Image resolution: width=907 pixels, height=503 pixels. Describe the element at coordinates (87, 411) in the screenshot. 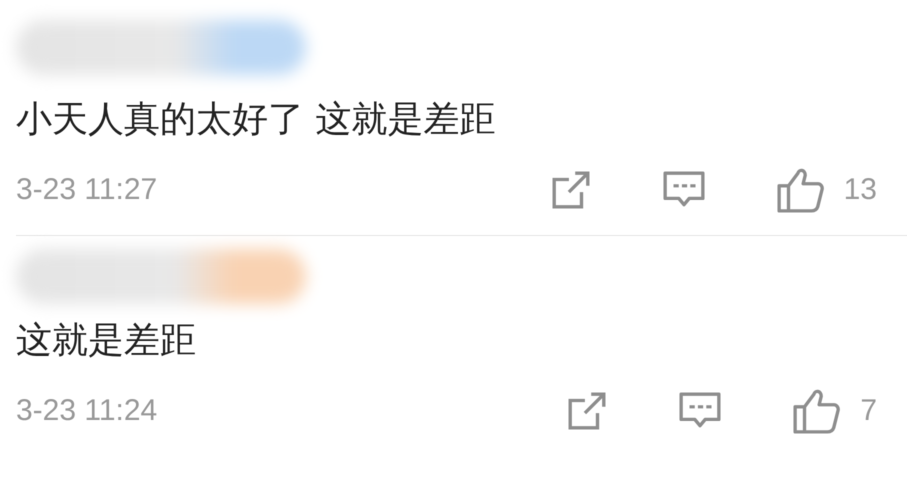

I see `comment-time: 3-23 11:24` at that location.